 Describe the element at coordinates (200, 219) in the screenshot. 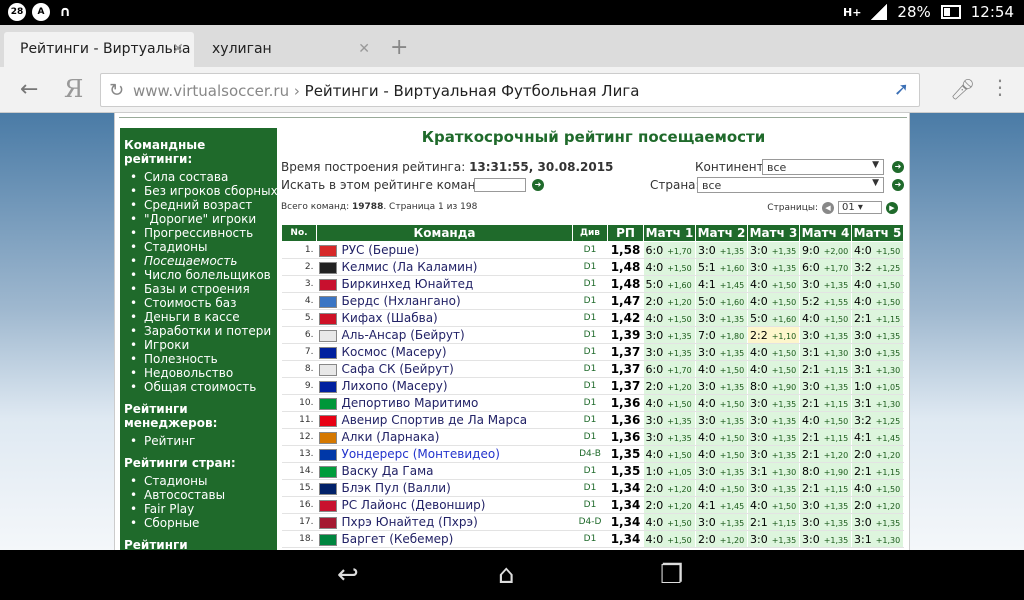

I see `sidebar-link: "Дорогие" игроки` at that location.